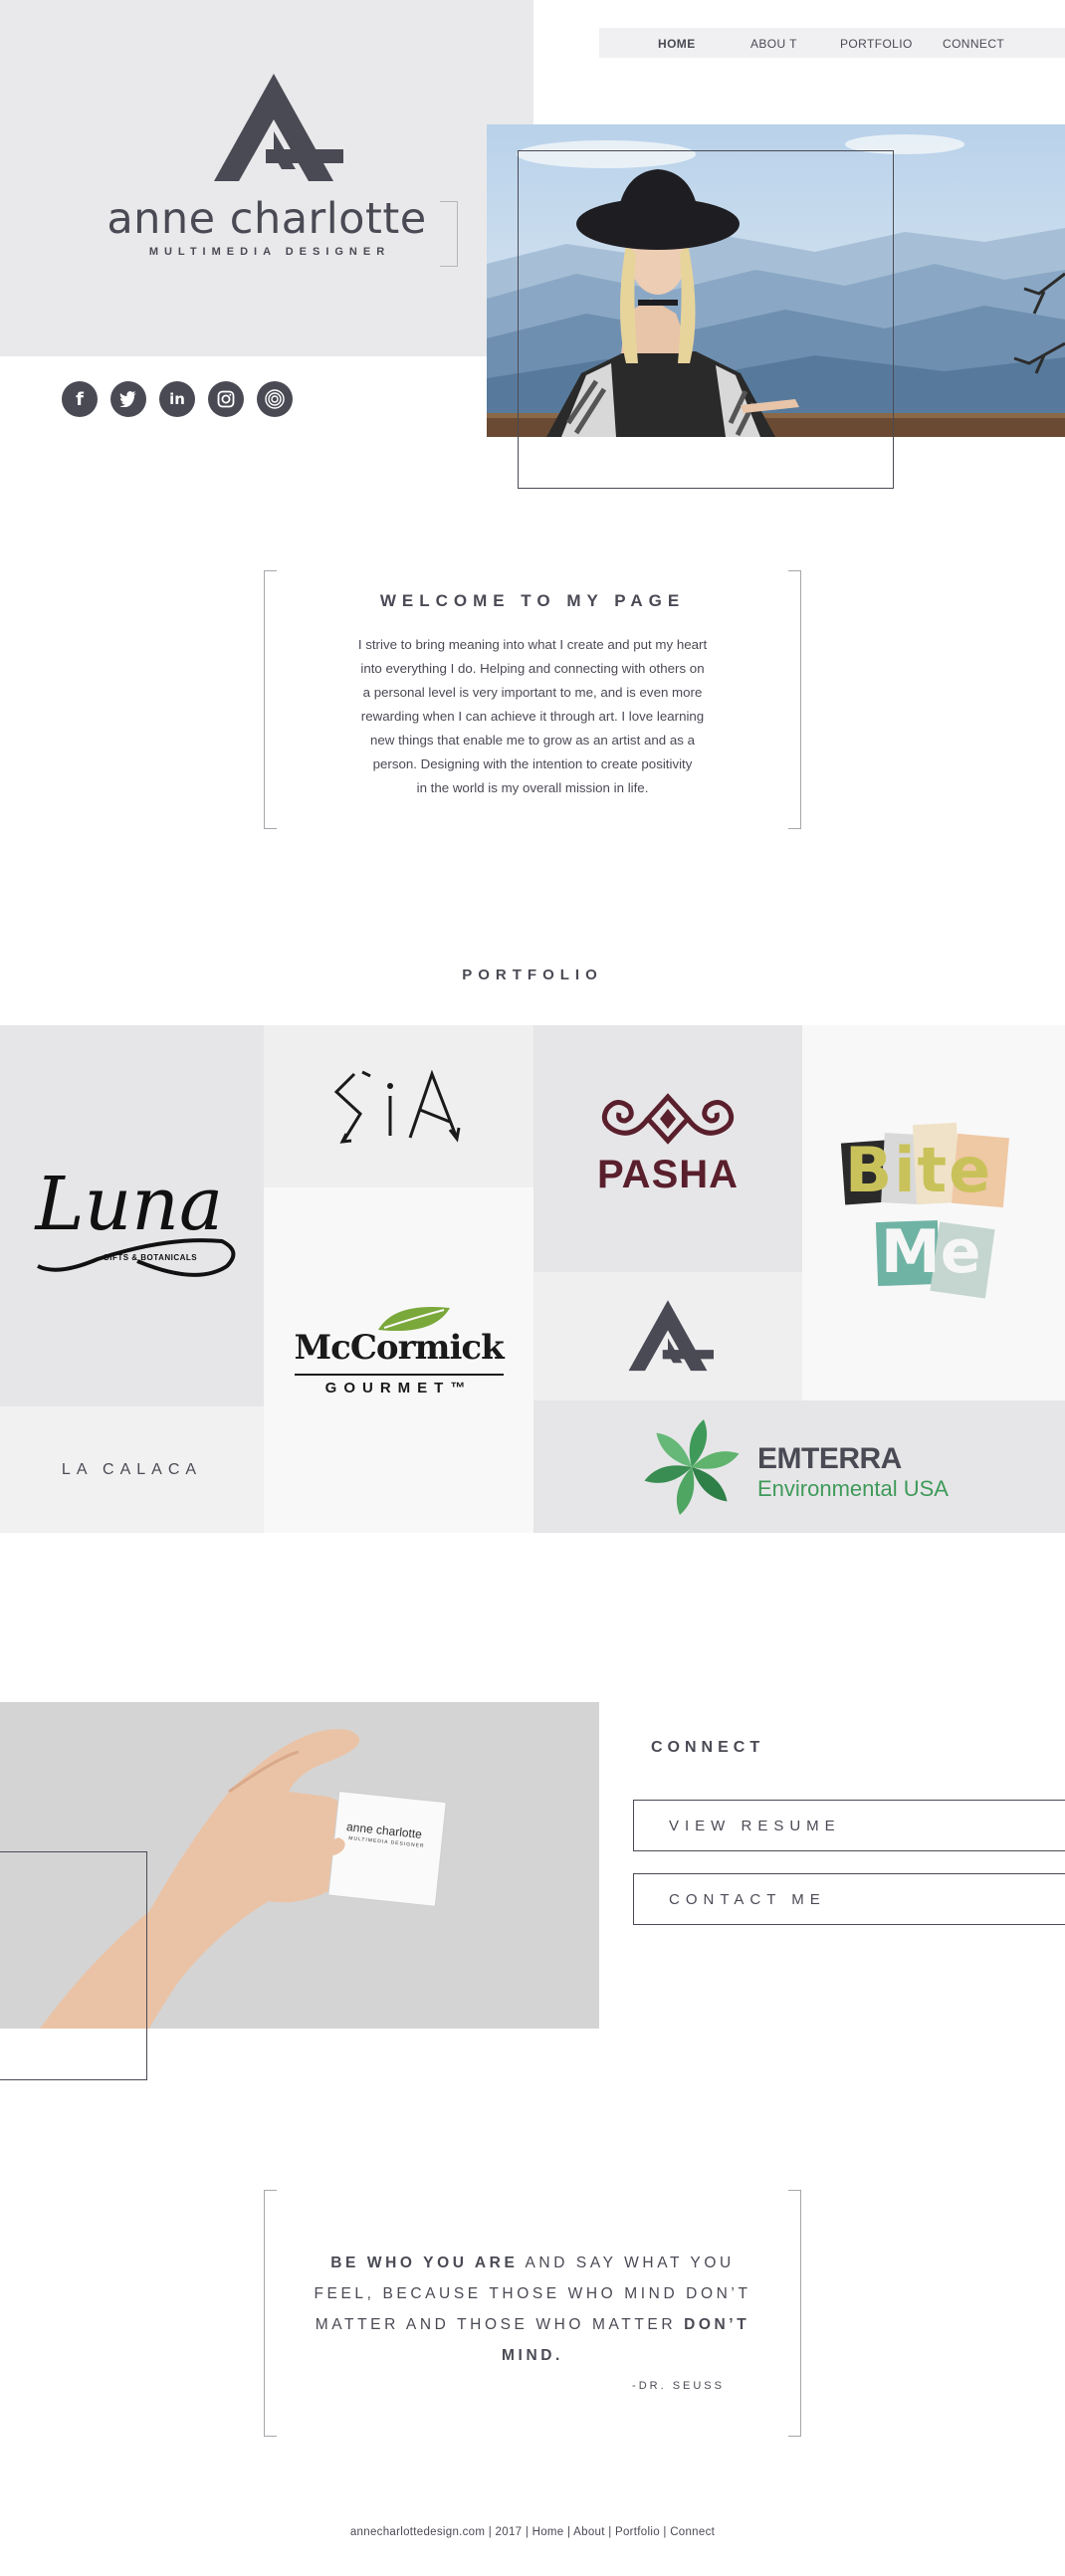  What do you see at coordinates (671, 1335) in the screenshot?
I see `anne-charlotte-mark-icon` at bounding box center [671, 1335].